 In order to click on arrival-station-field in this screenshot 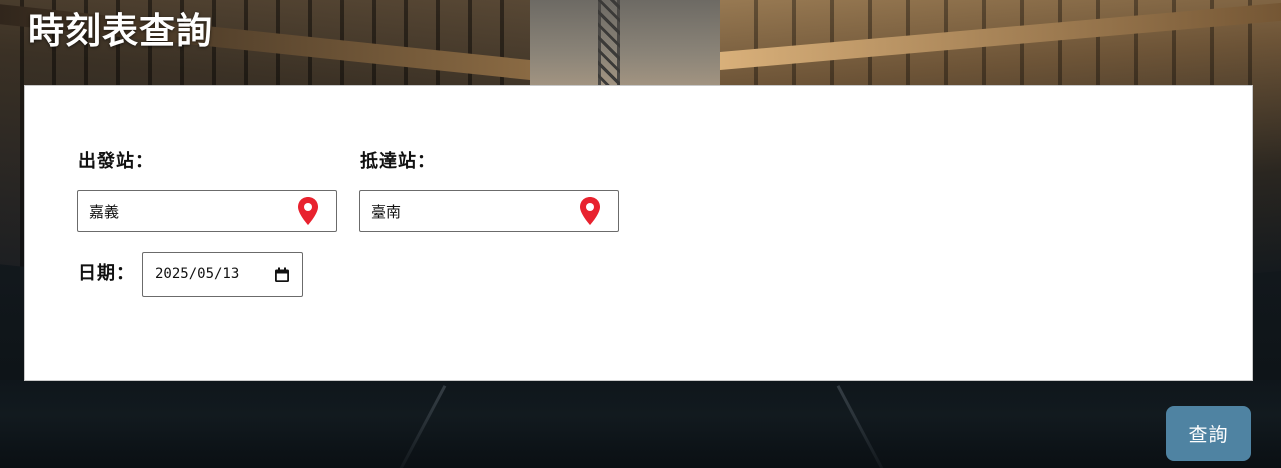, I will do `click(489, 211)`.